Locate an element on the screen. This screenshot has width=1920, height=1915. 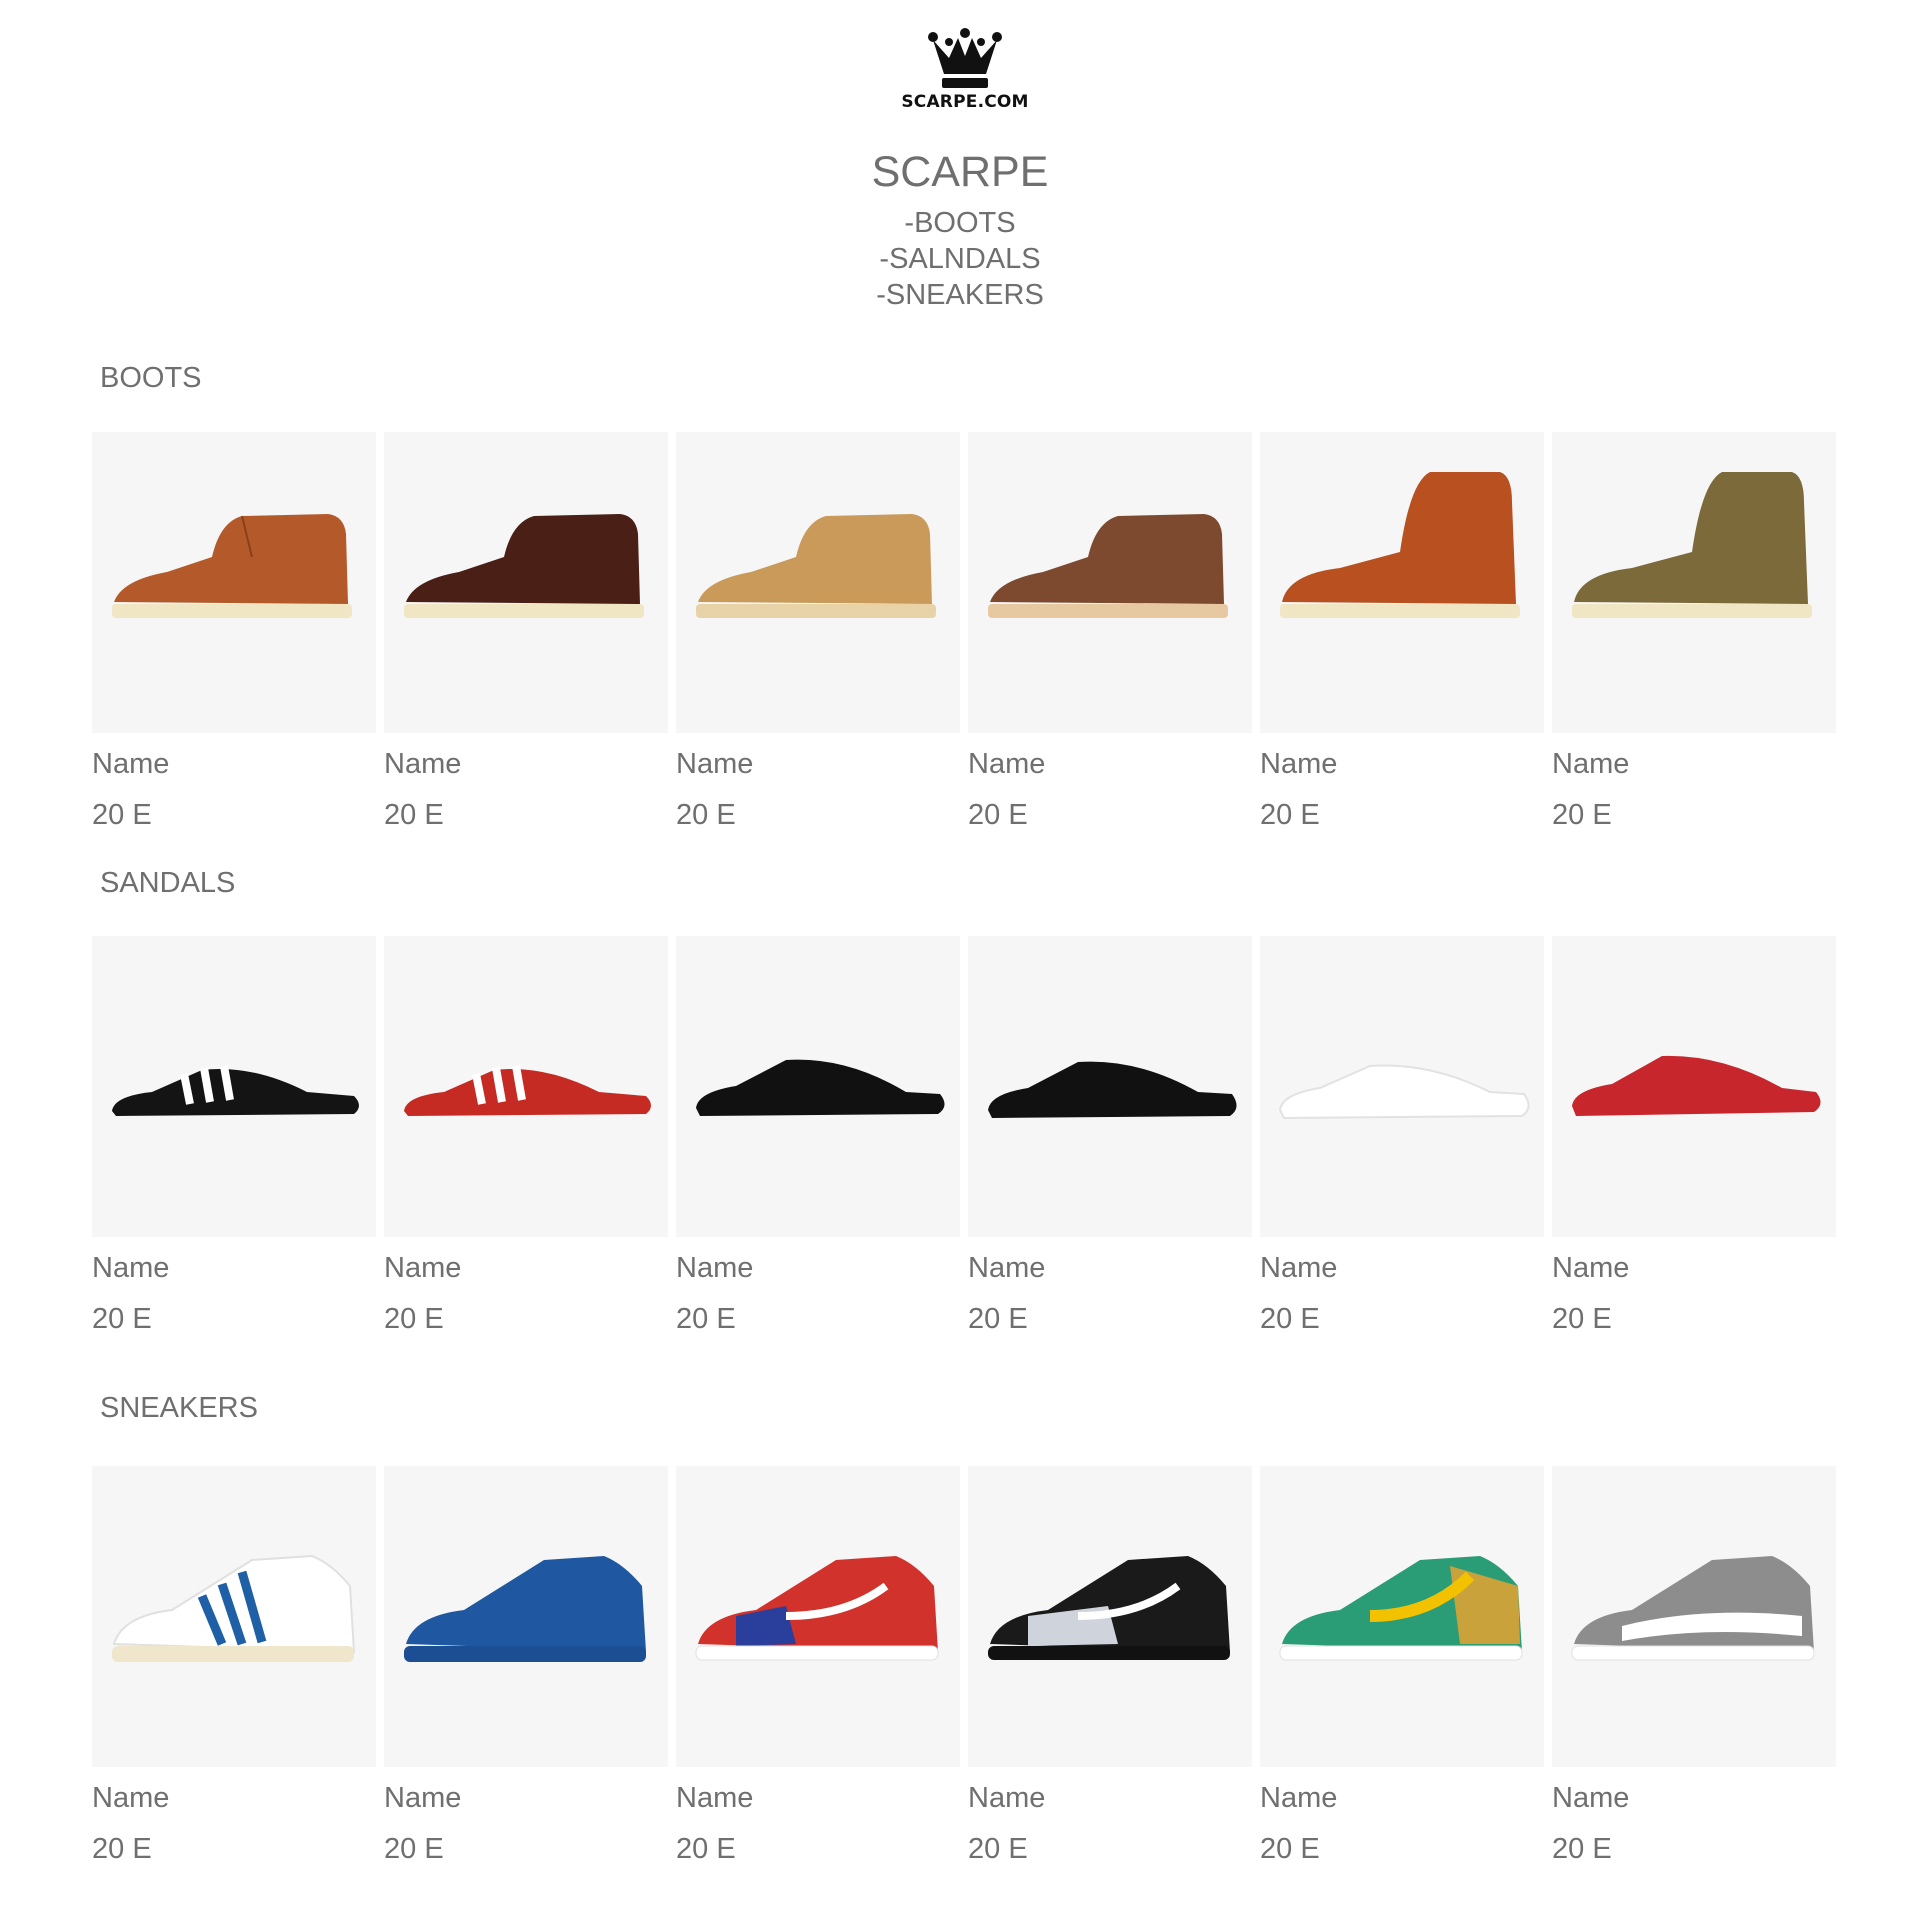
site-logo: SCARPE.COM is located at coordinates (965, 75).